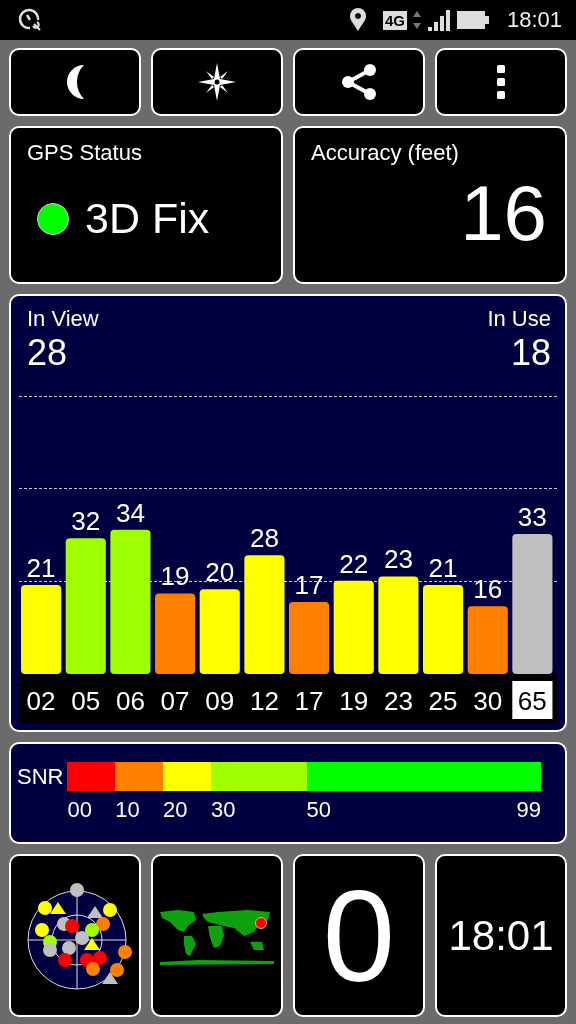 This screenshot has height=1024, width=576. Describe the element at coordinates (217, 935) in the screenshot. I see `world-map-tile` at that location.